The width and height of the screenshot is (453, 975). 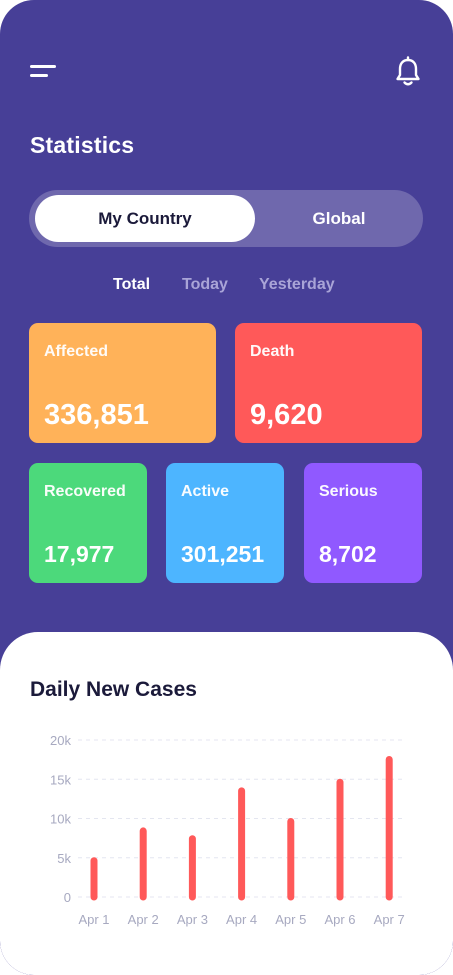 I want to click on affected-label: Affected, so click(x=76, y=351).